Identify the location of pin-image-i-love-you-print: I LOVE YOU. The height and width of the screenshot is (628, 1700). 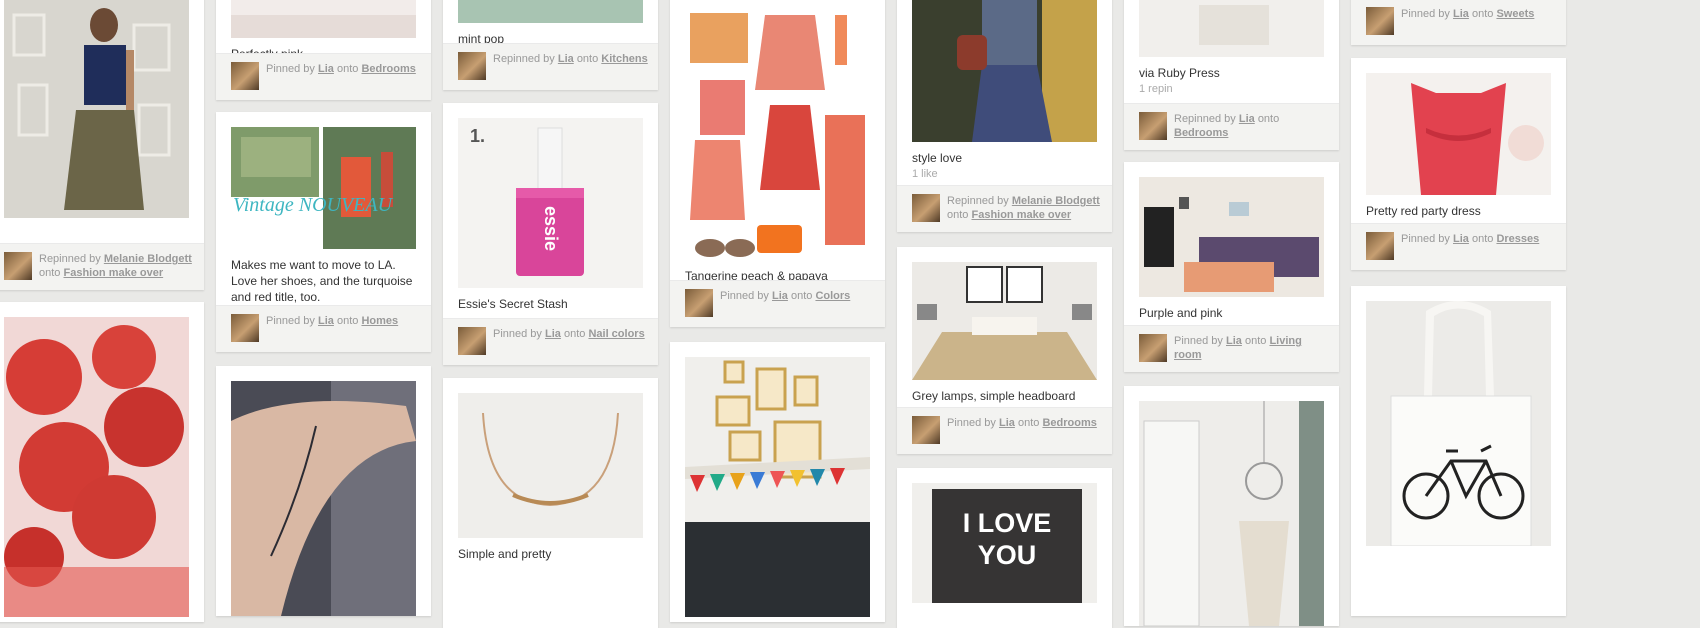
(1004, 543).